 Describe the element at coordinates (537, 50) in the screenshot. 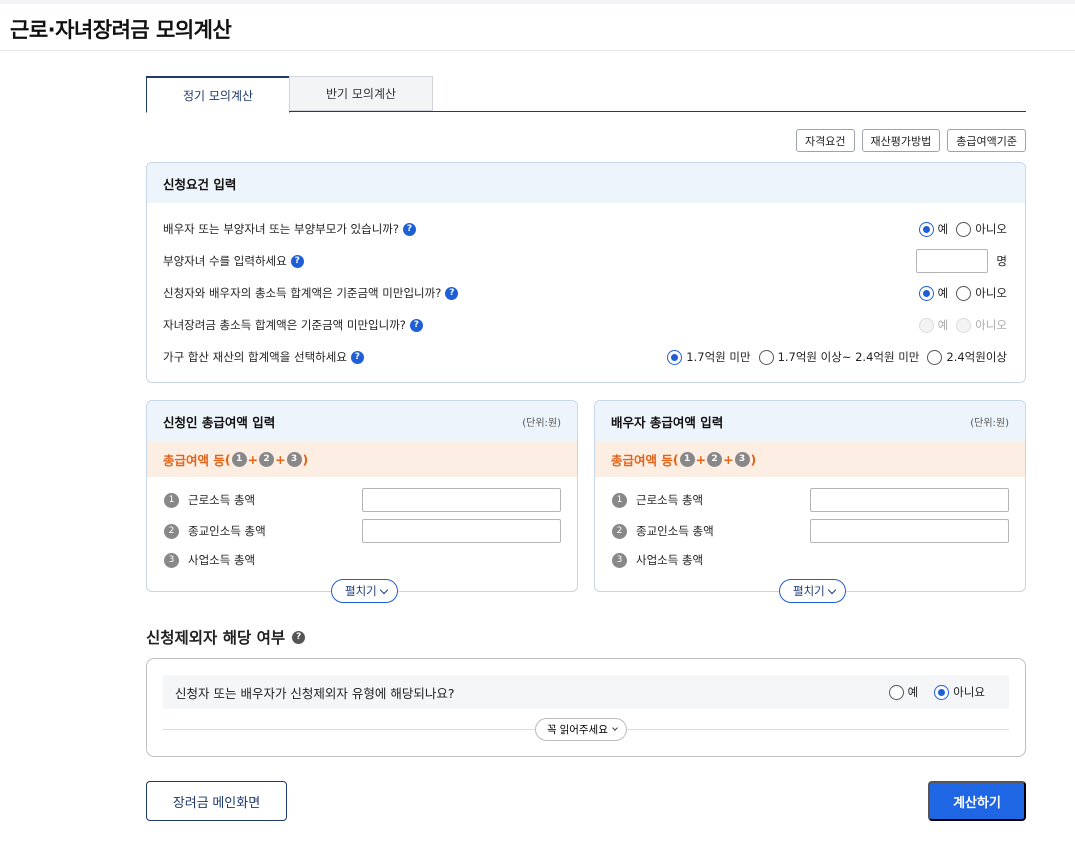

I see `title-divider` at that location.